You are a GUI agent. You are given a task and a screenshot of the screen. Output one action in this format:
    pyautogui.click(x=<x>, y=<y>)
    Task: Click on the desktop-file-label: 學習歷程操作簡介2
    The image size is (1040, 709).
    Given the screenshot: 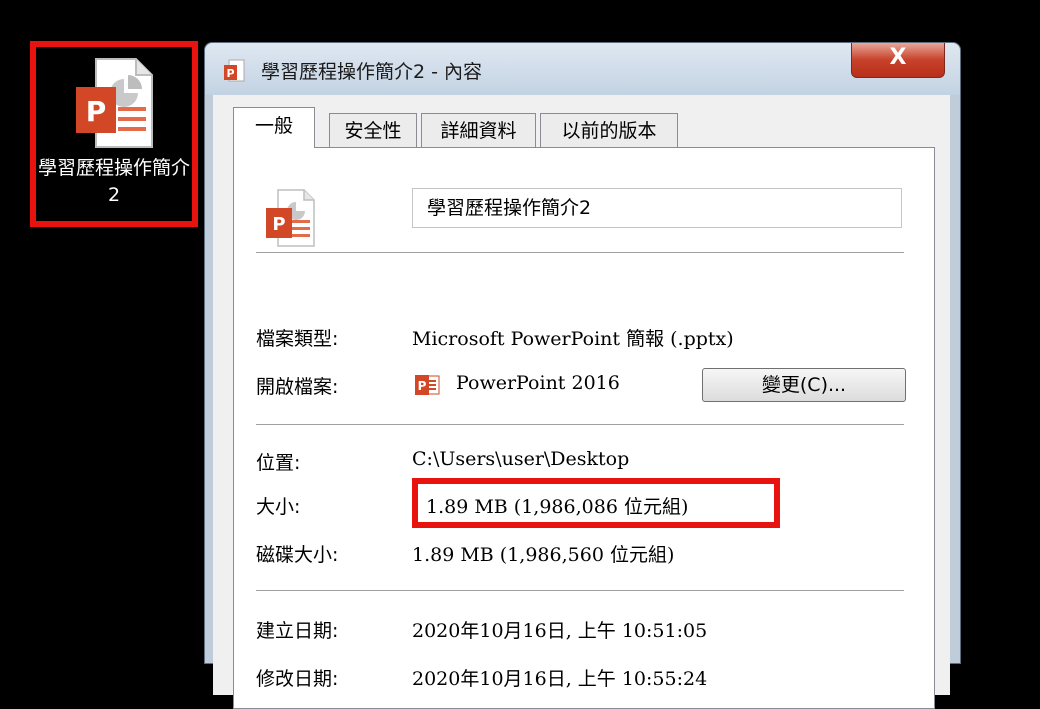 What is the action you would take?
    pyautogui.click(x=113, y=181)
    